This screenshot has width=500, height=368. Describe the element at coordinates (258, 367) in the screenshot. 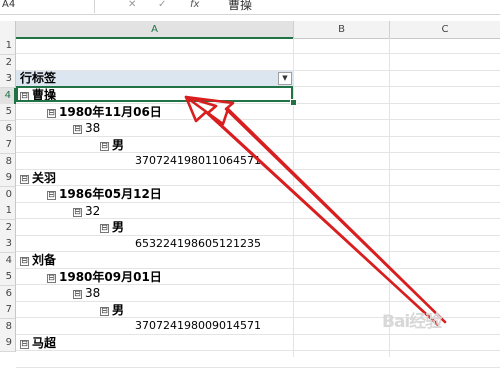

I see `grid-row-line` at that location.